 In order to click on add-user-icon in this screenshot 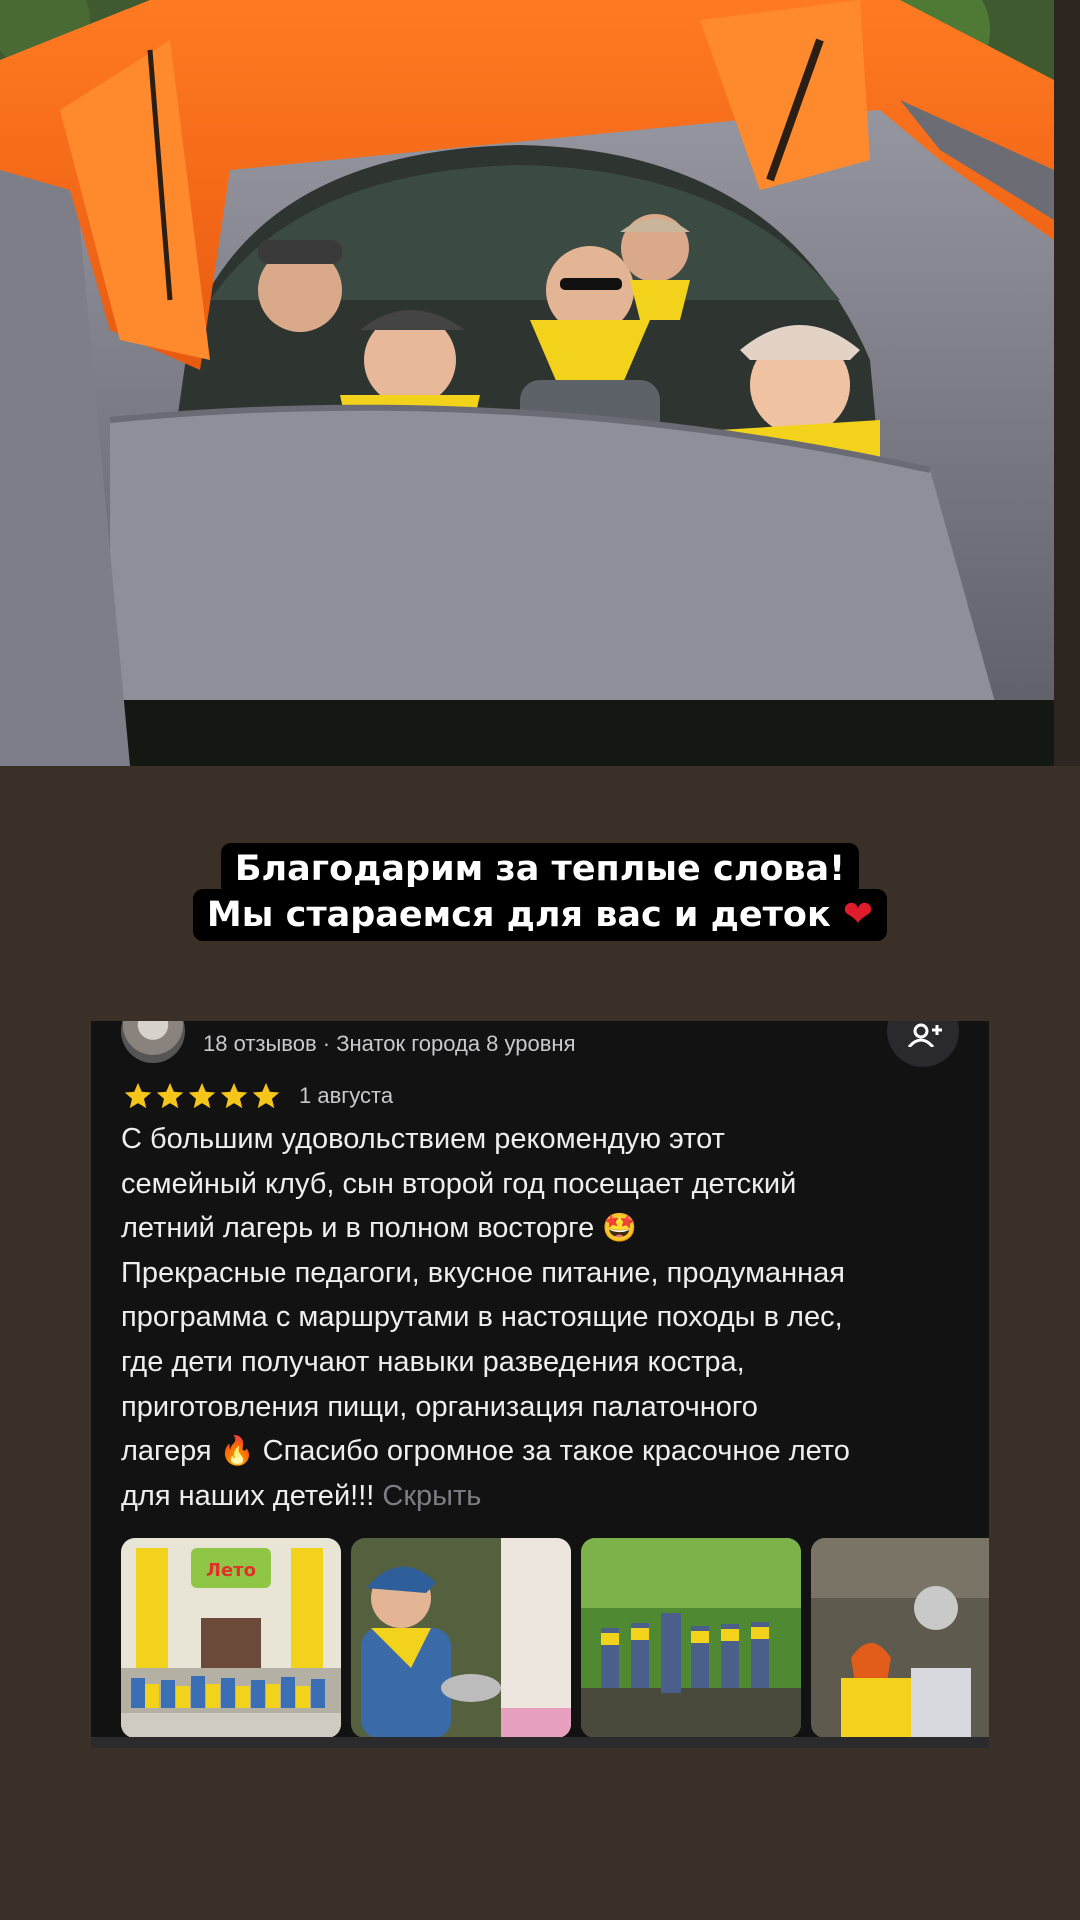, I will do `click(924, 1035)`.